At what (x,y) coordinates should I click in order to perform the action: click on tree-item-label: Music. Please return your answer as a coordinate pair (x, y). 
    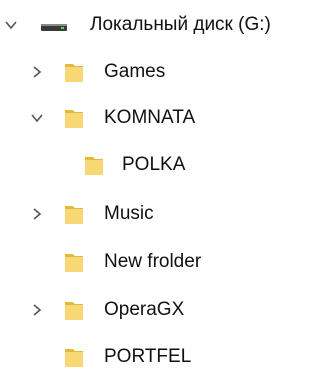
    Looking at the image, I should click on (129, 213).